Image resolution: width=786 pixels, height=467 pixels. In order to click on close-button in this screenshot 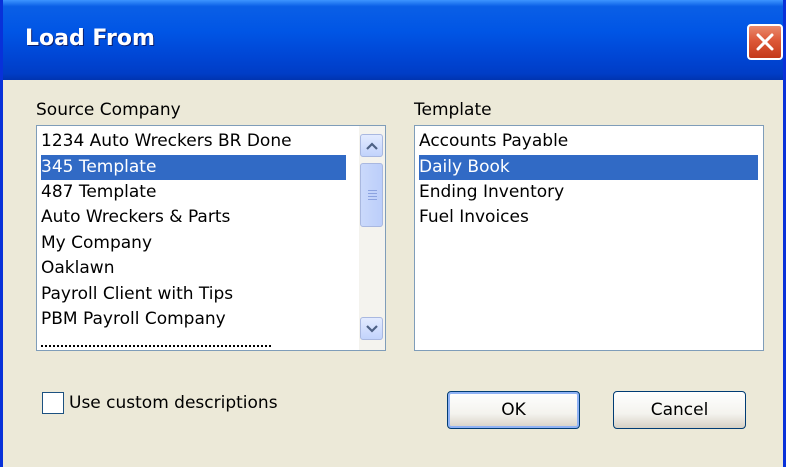, I will do `click(765, 42)`.